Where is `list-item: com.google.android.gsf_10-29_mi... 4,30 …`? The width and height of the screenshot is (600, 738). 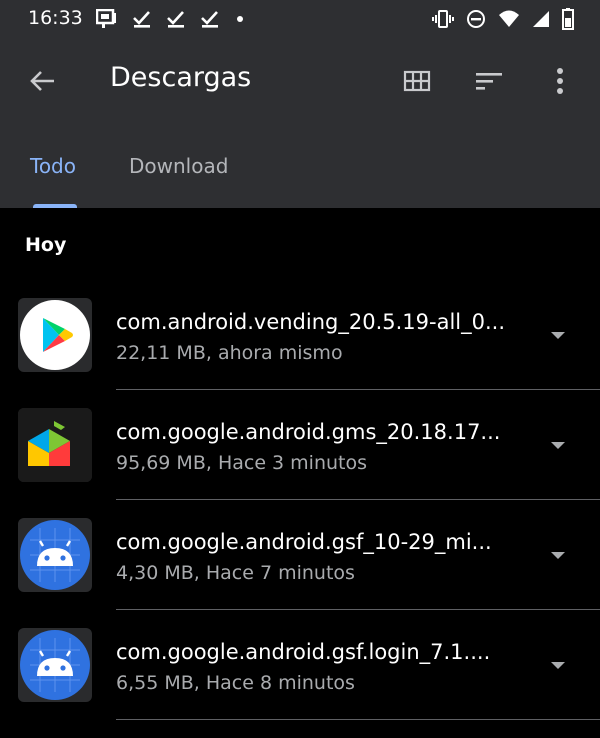 list-item: com.google.android.gsf_10-29_mi... 4,30 … is located at coordinates (300, 573).